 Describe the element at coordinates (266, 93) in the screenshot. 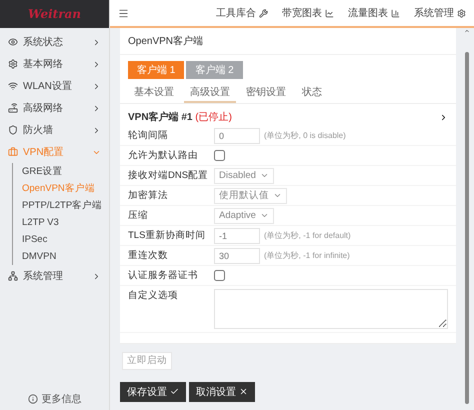

I see `settings-tab: 密钥设置` at that location.